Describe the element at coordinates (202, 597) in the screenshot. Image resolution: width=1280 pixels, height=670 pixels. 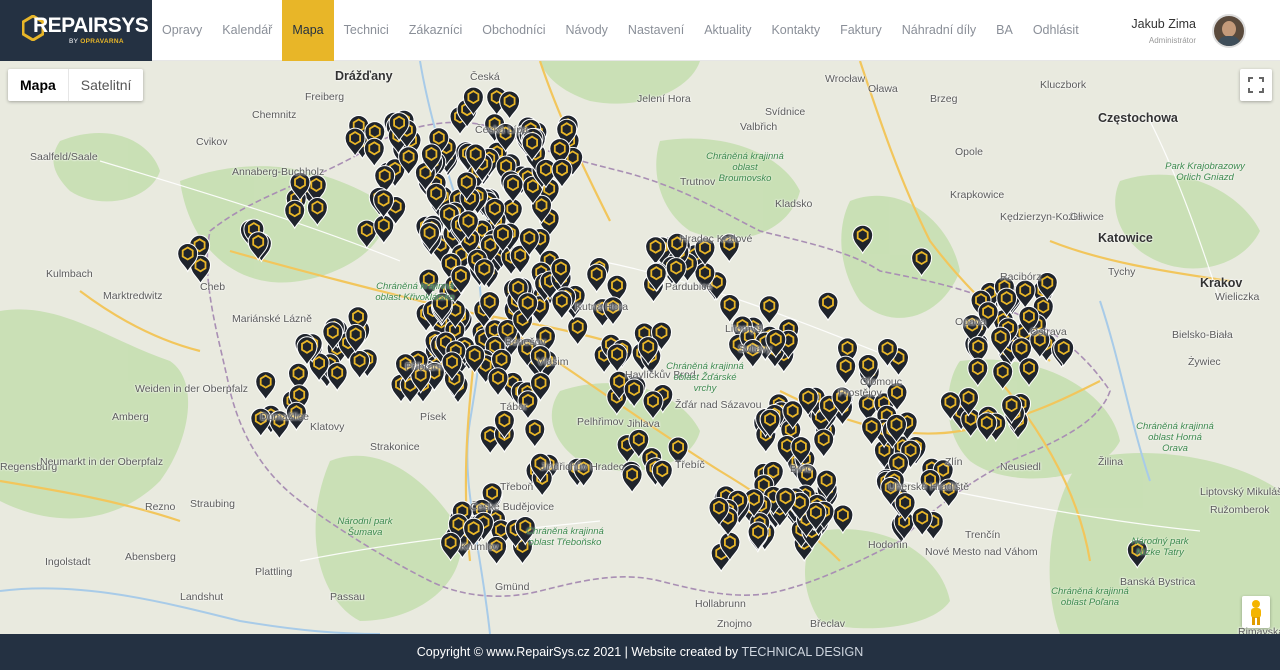
I see `city-label: Landshut` at that location.